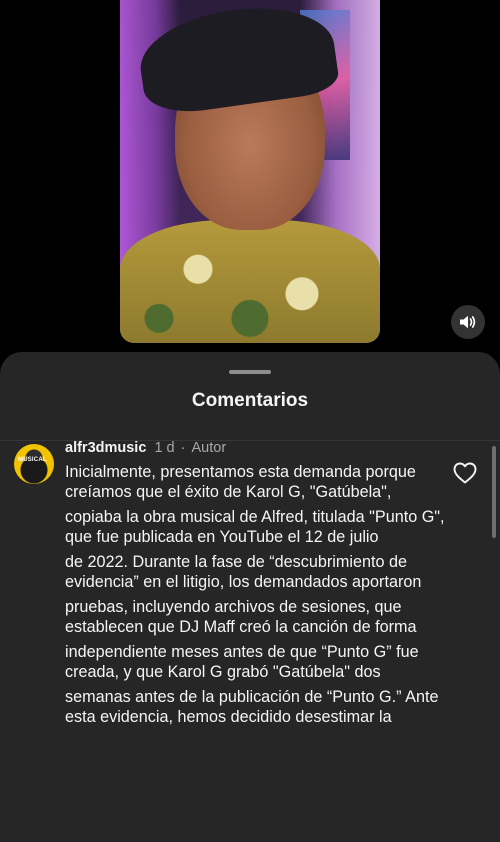  I want to click on comment-username: alfr3dmusic, so click(105, 448).